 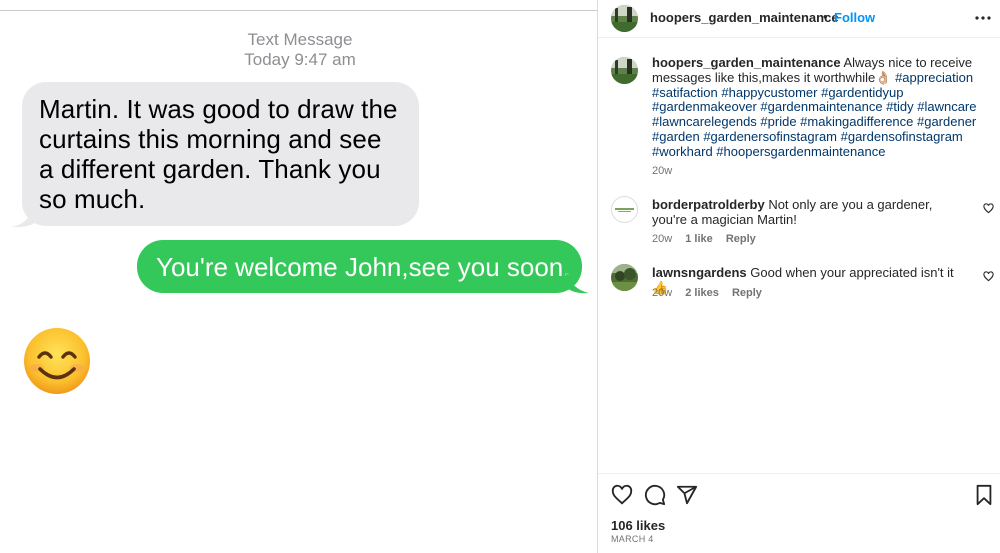 I want to click on post-date: MARCH 4, so click(x=632, y=539).